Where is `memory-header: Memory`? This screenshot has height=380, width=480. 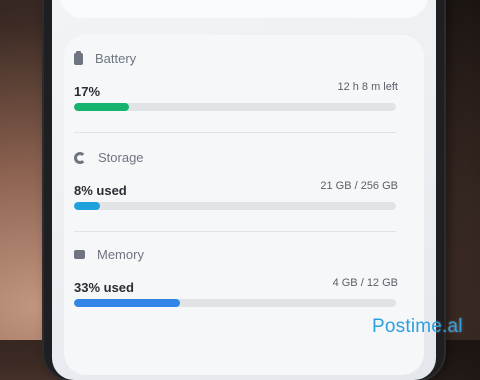
memory-header: Memory is located at coordinates (109, 254).